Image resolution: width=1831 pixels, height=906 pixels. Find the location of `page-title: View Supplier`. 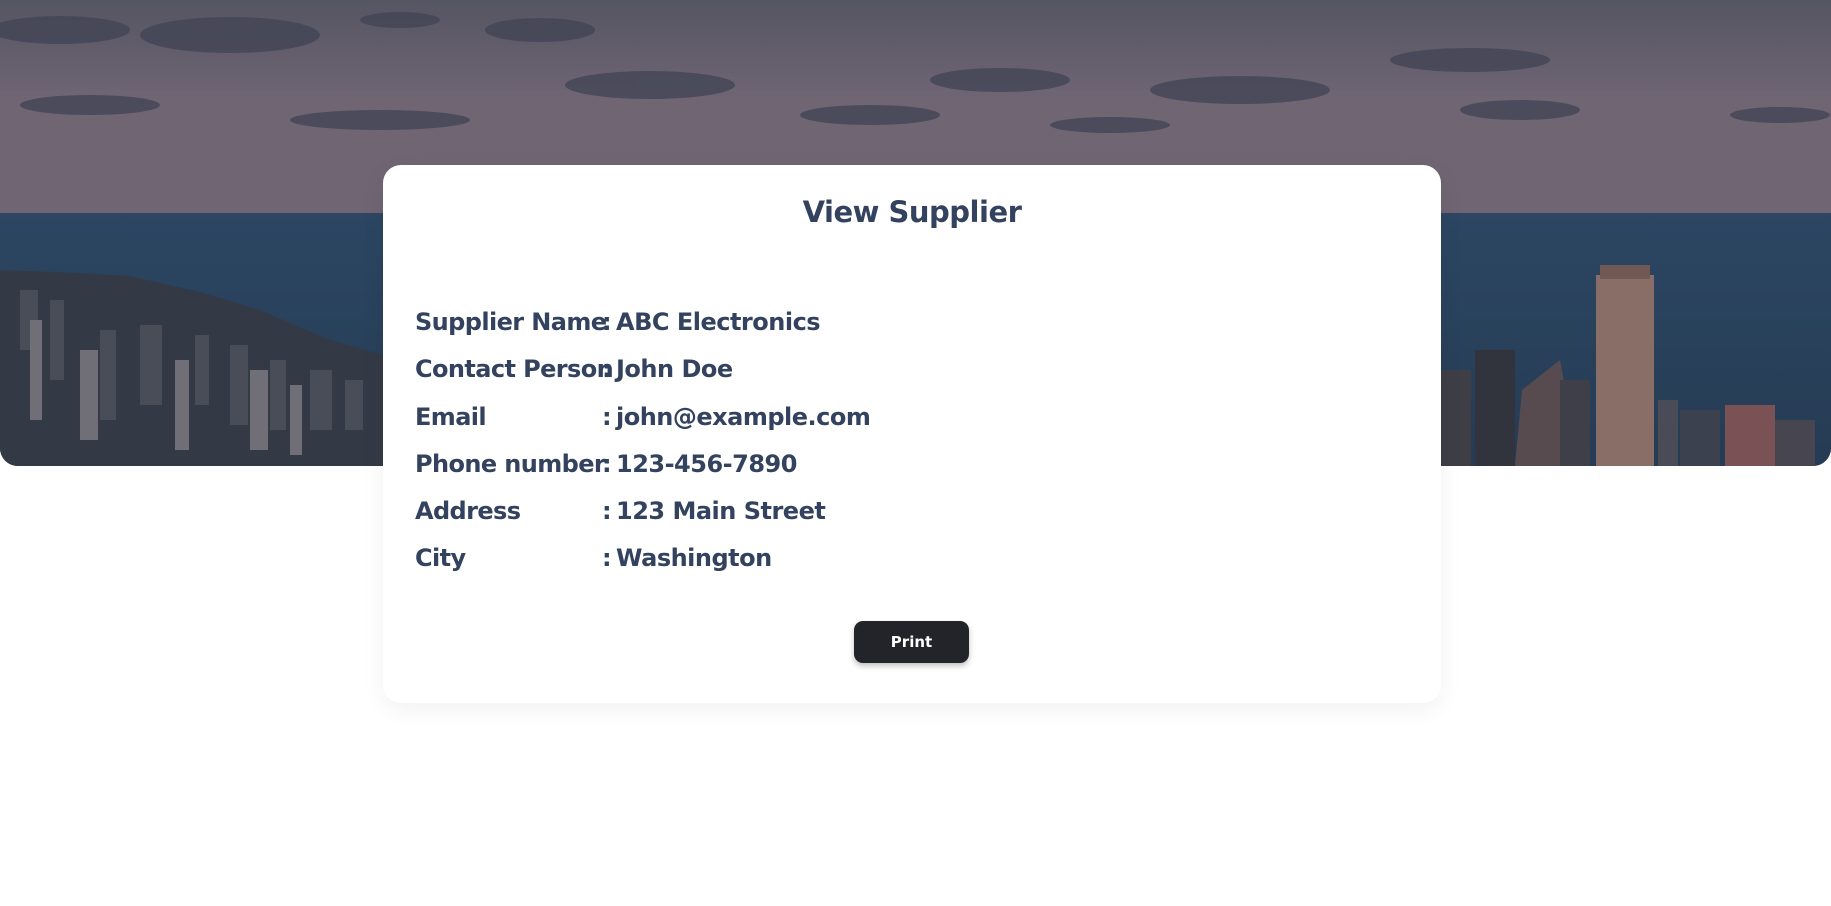

page-title: View Supplier is located at coordinates (912, 212).